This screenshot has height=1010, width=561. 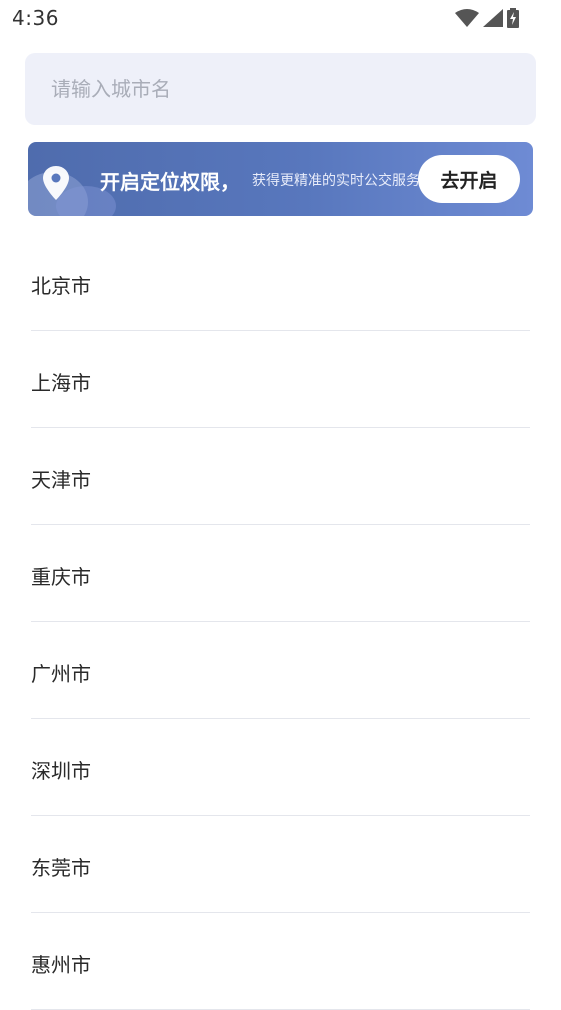 I want to click on city-item-beijing: 北京市, so click(x=280, y=282).